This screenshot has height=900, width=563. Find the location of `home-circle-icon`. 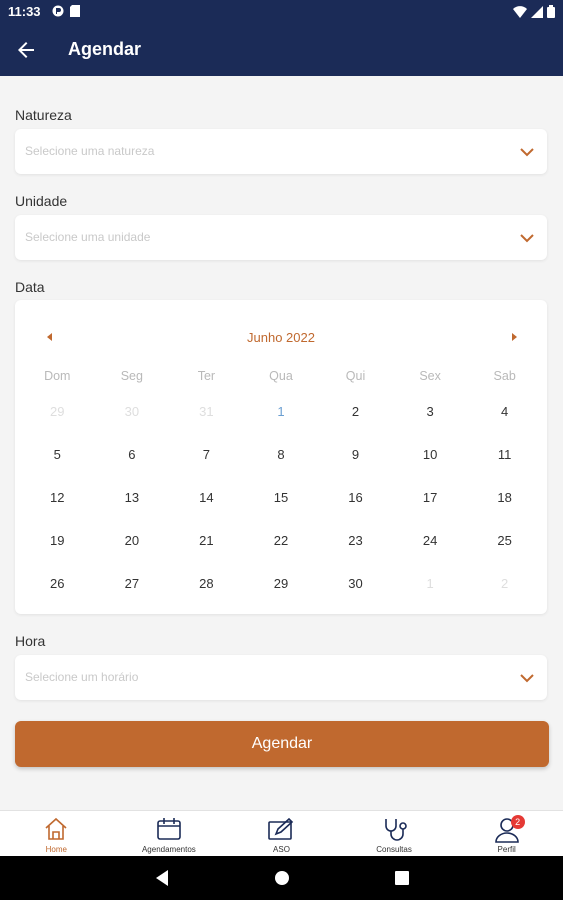

home-circle-icon is located at coordinates (282, 878).